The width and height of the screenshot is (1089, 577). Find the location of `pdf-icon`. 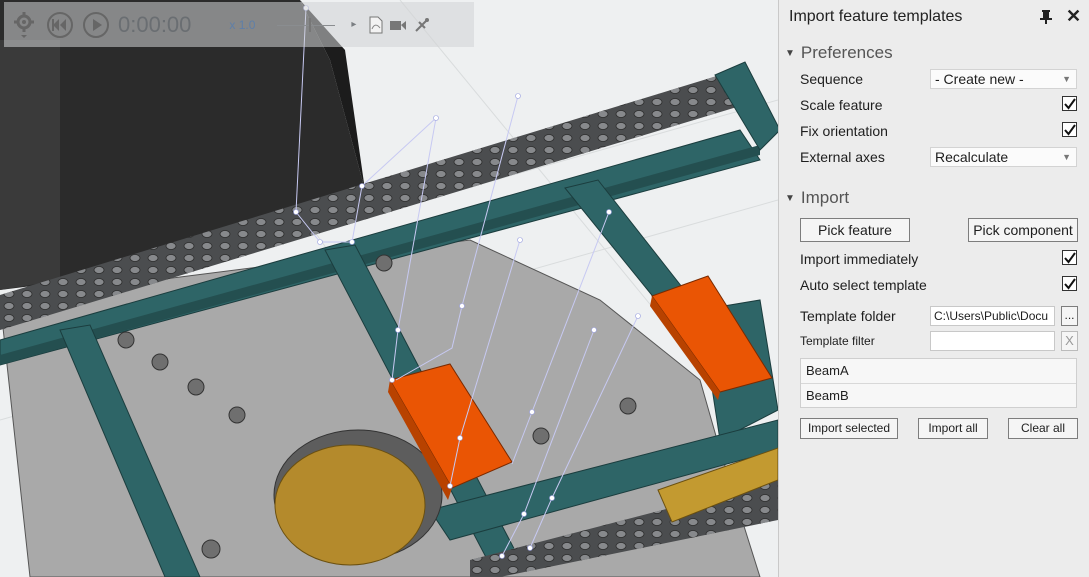

pdf-icon is located at coordinates (376, 25).